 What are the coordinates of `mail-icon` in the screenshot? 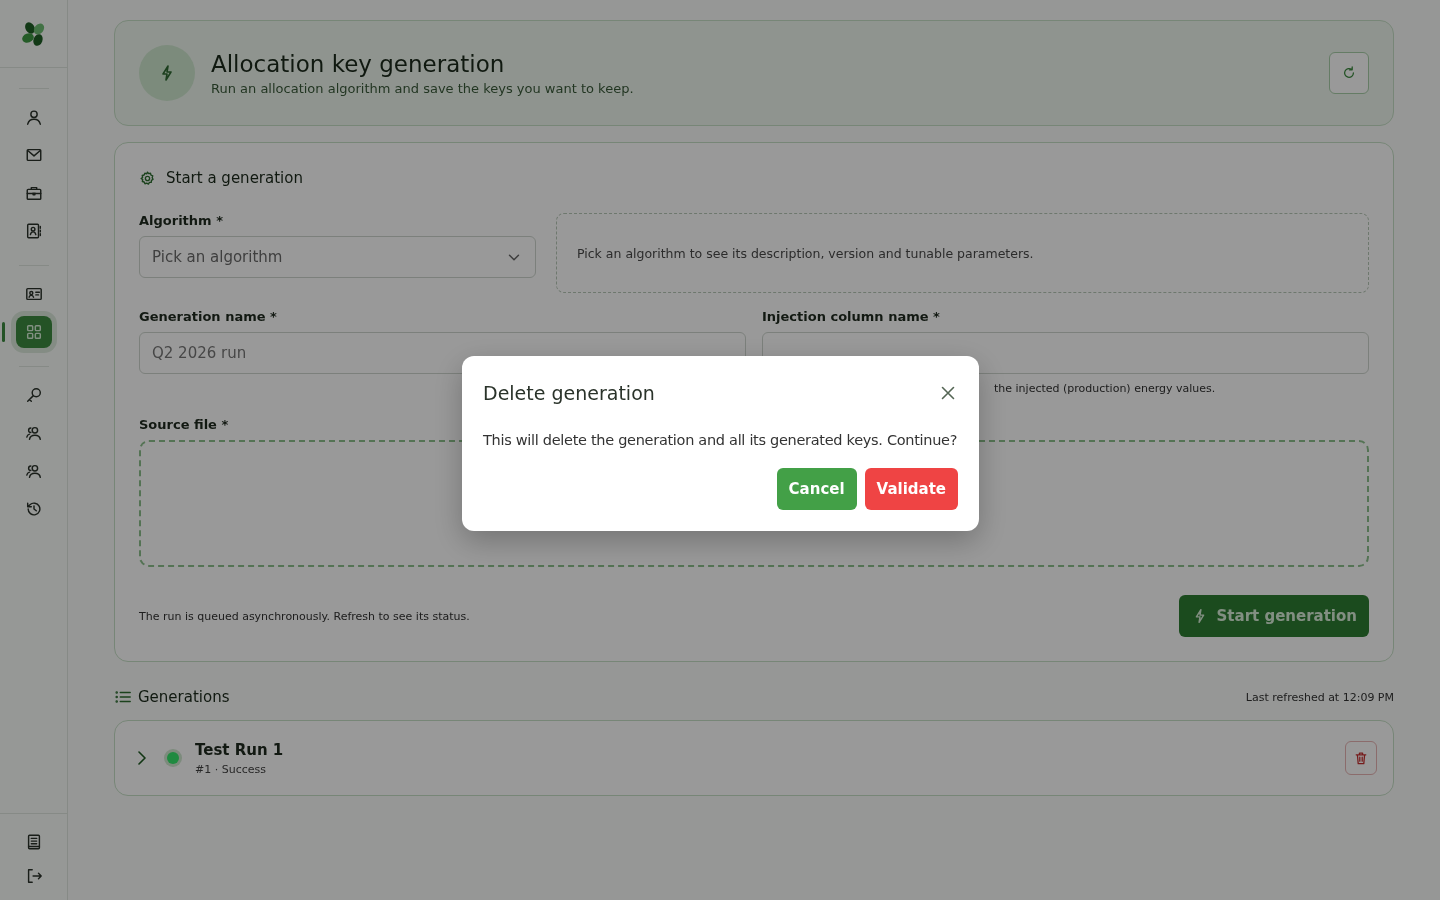 It's located at (33, 155).